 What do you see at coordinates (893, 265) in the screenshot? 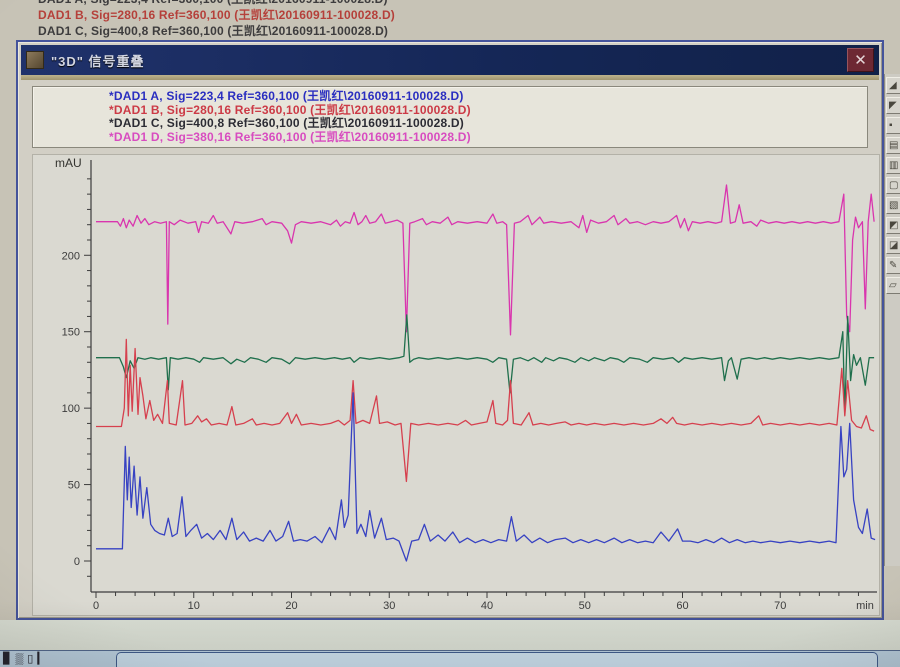
I see `right-tool-icon: ✎` at bounding box center [893, 265].